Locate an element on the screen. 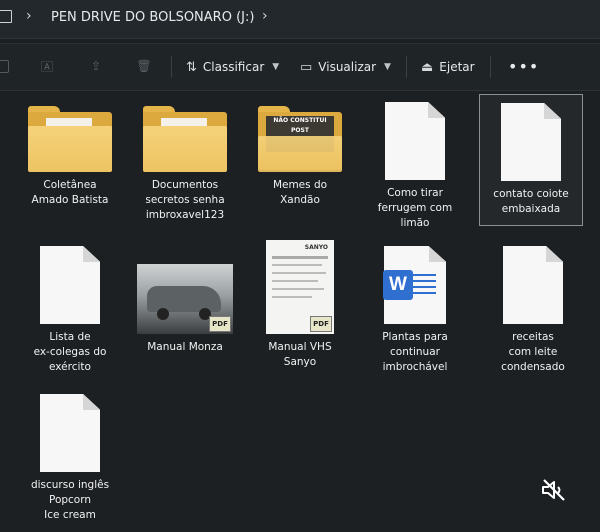  file-label: Coletânea Amado Batista is located at coordinates (70, 192).